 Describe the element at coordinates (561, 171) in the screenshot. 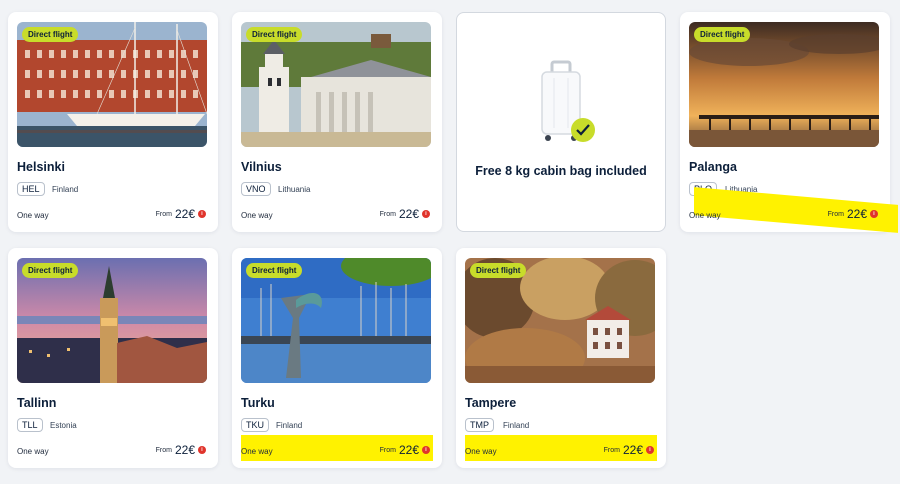

I see `cabin-bag-text: Free 8 kg cabin bag included` at that location.